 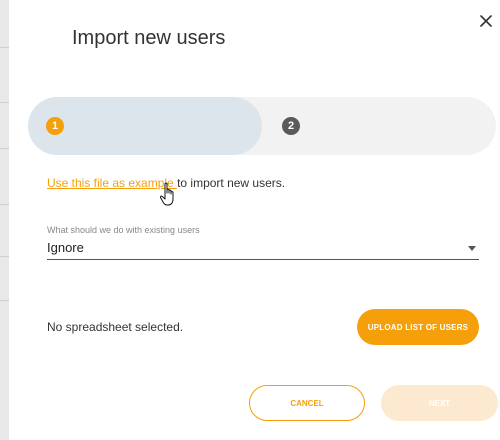 I want to click on step-1-indicator: 1, so click(x=55, y=126).